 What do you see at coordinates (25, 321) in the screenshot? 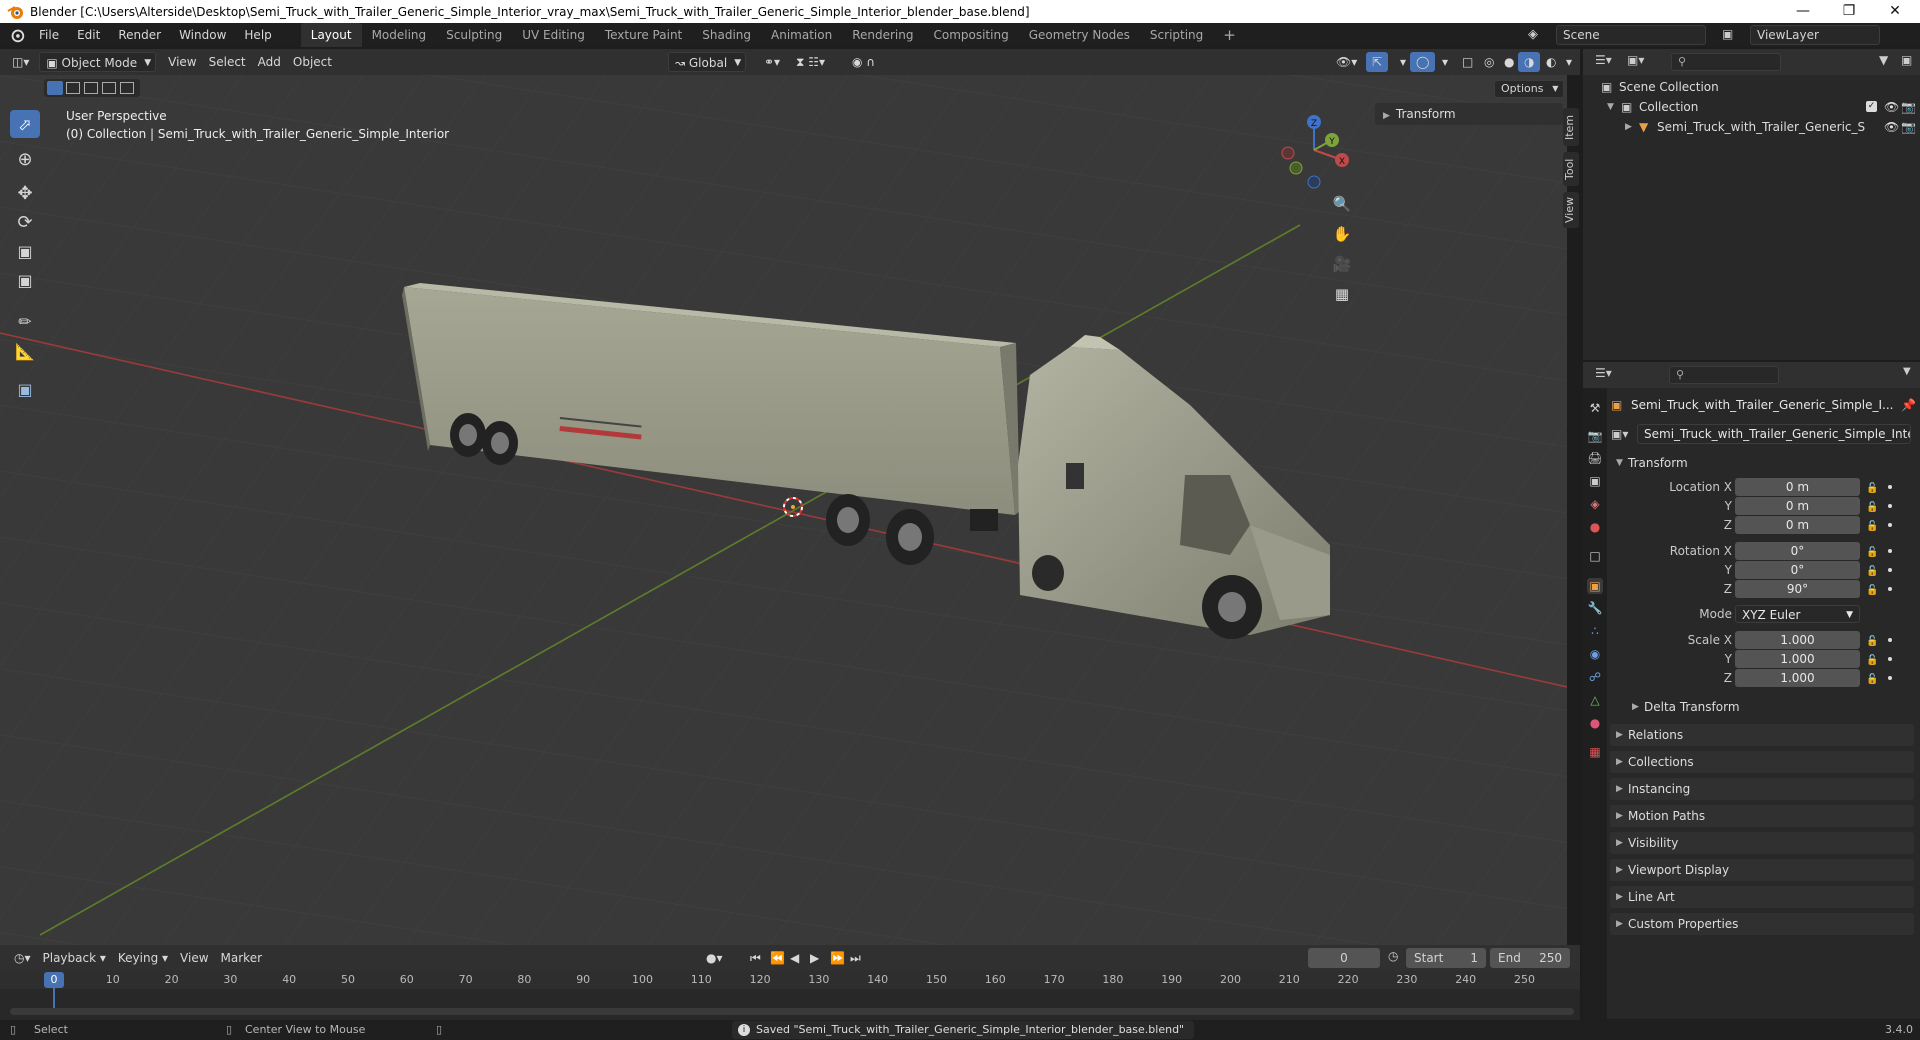
I see `annotate-tool: ✏` at bounding box center [25, 321].